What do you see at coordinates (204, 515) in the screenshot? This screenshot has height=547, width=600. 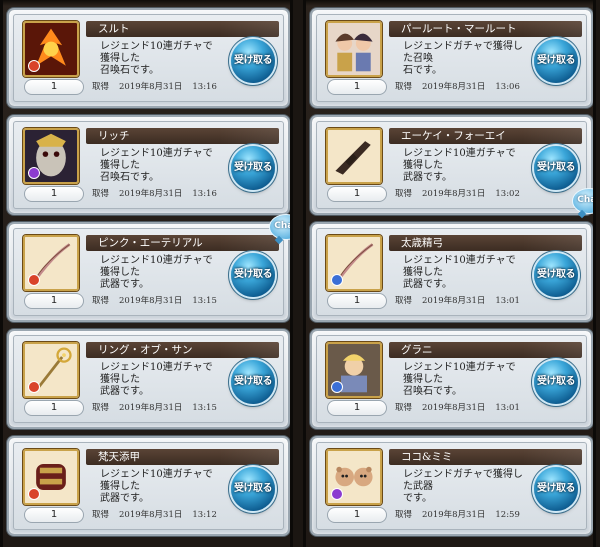 I see `obtained-time: 13:12` at bounding box center [204, 515].